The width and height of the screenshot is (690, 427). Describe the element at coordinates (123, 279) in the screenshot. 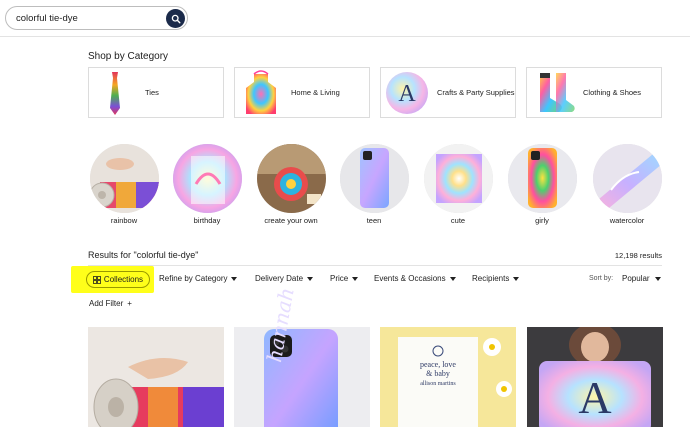

I see `collections-label: Collections` at that location.